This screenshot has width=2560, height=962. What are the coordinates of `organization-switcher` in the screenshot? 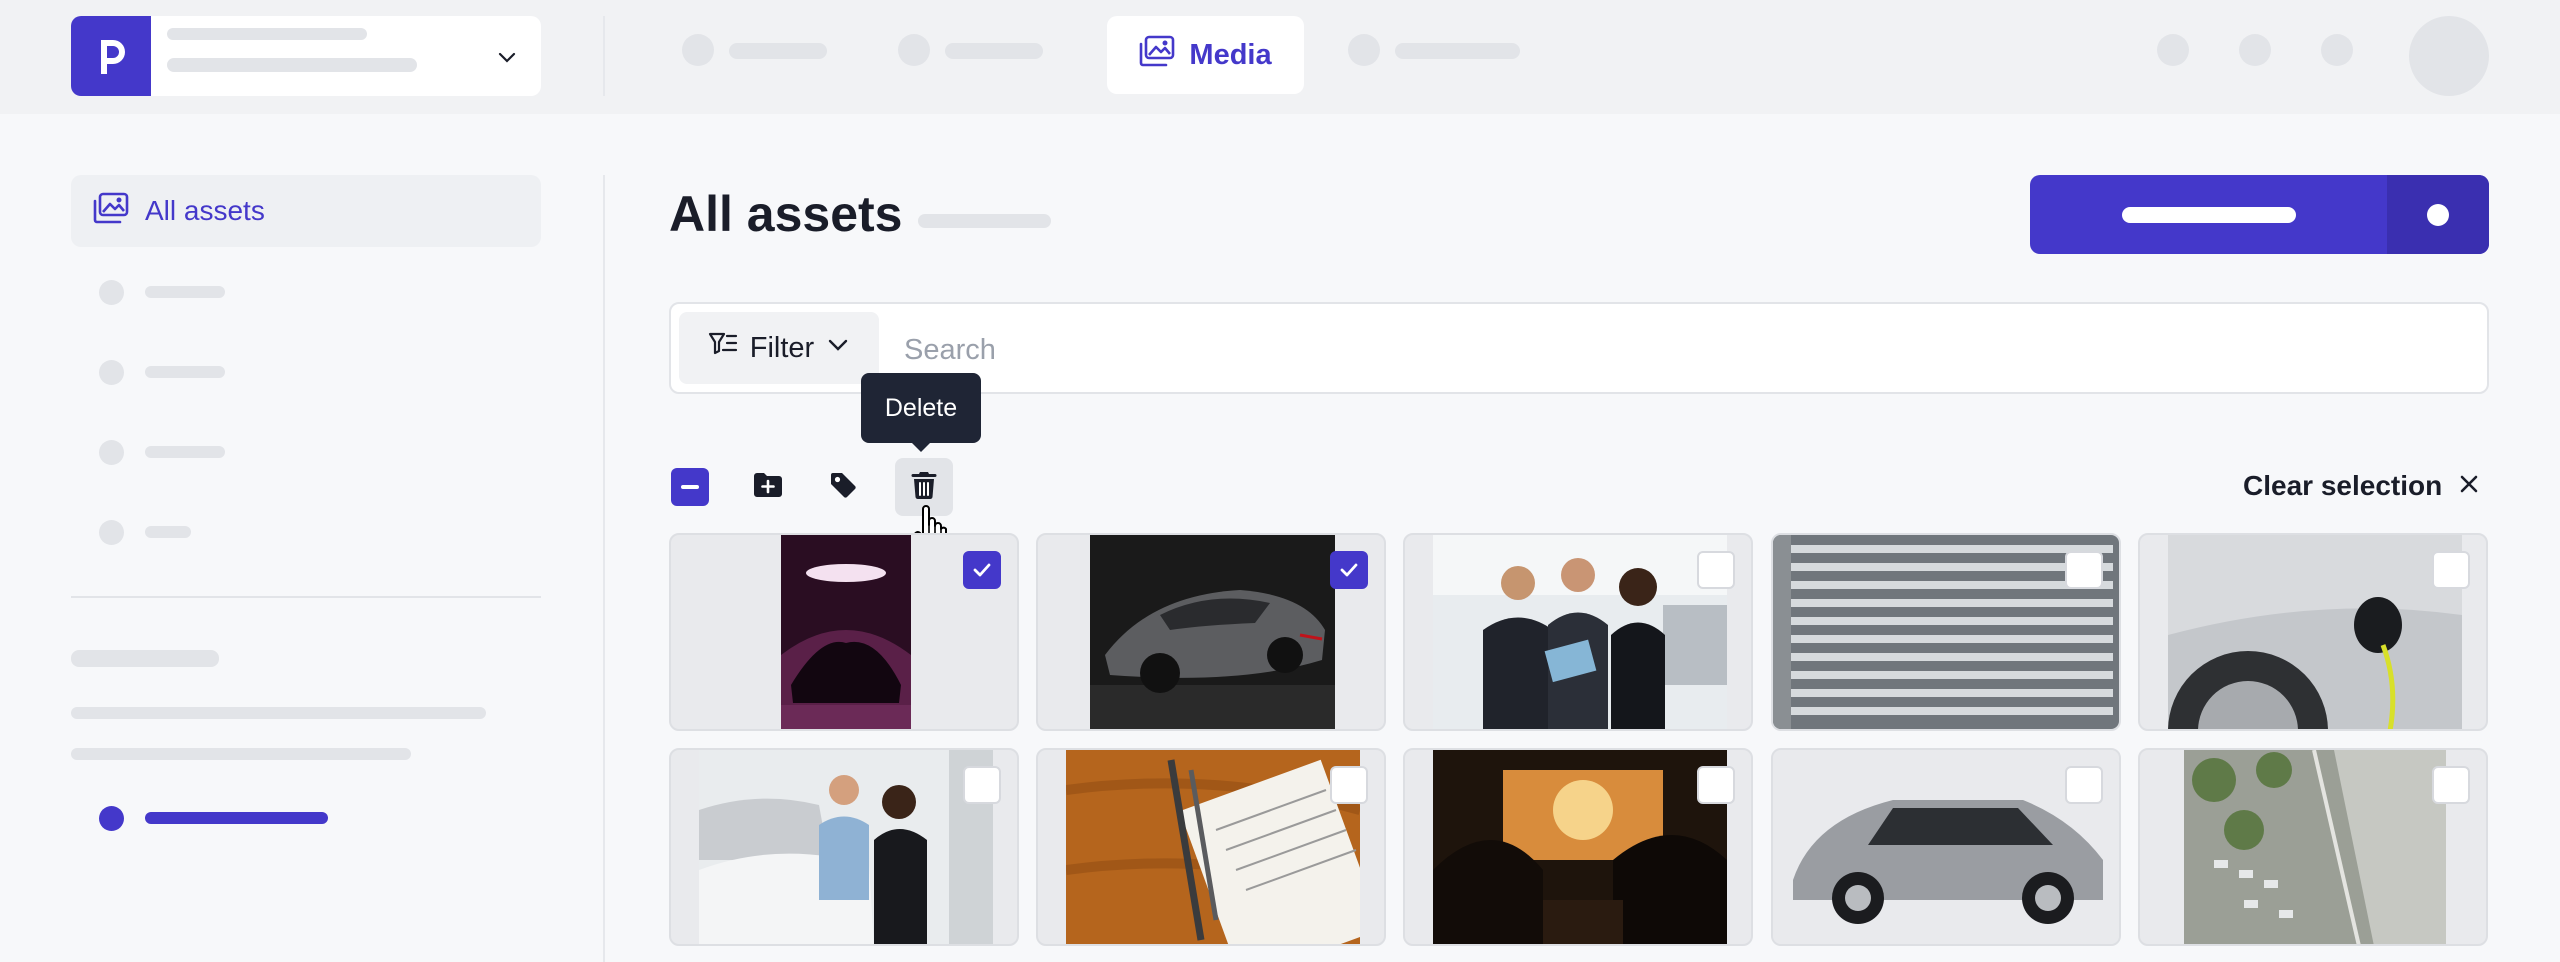 It's located at (306, 56).